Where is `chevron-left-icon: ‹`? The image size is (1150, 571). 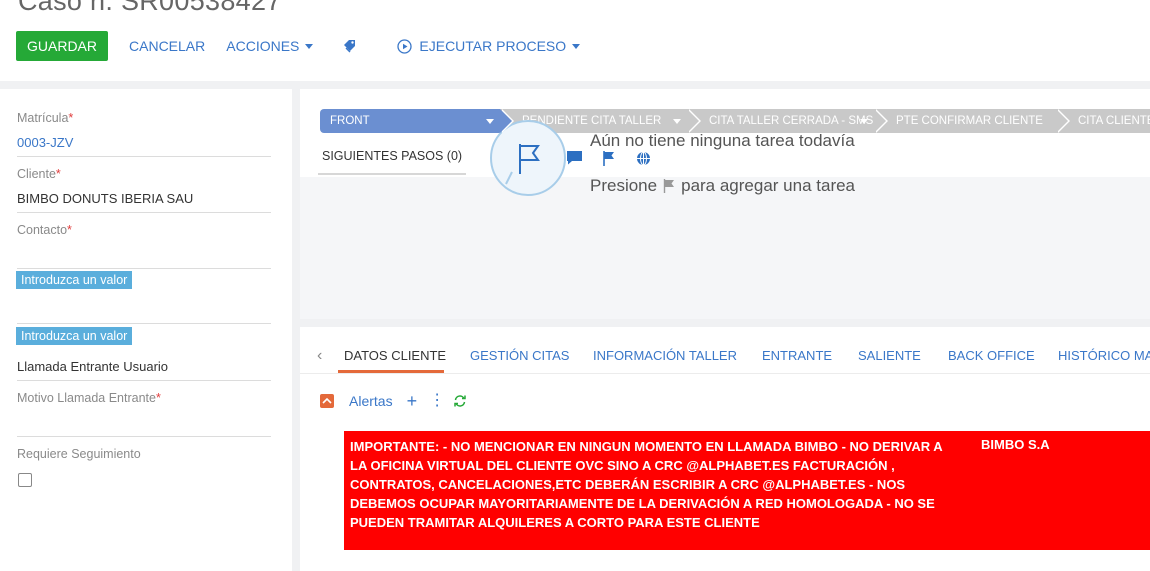
chevron-left-icon: ‹ is located at coordinates (319, 356).